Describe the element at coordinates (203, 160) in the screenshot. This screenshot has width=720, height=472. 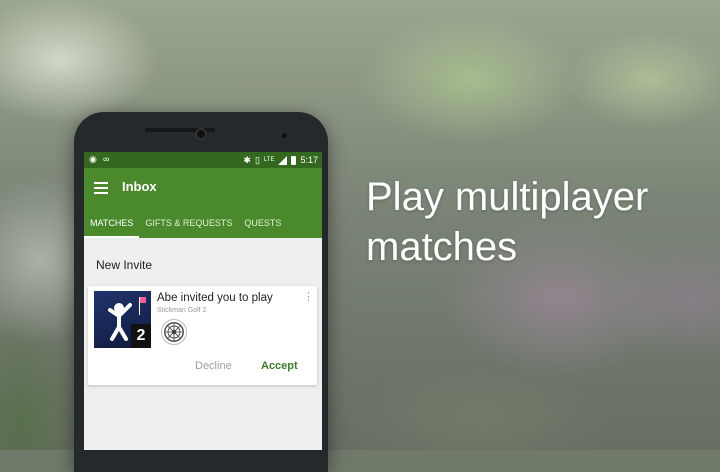
I see `status-bar: ◉ ∞ ✱ ▯ LTE 5:17` at that location.